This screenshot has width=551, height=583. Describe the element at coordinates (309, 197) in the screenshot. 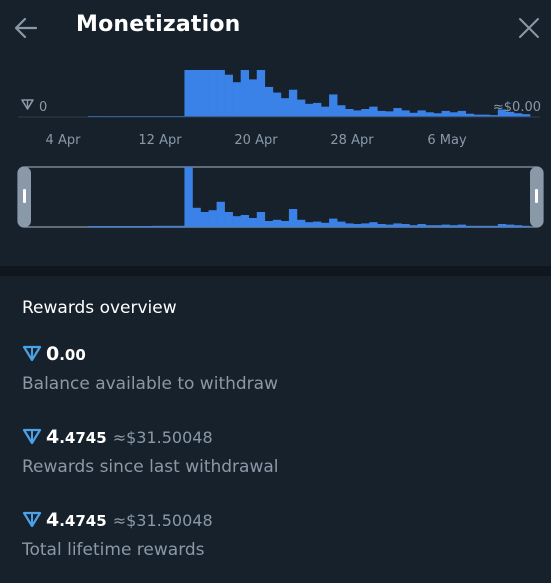

I see `overview-bars` at that location.